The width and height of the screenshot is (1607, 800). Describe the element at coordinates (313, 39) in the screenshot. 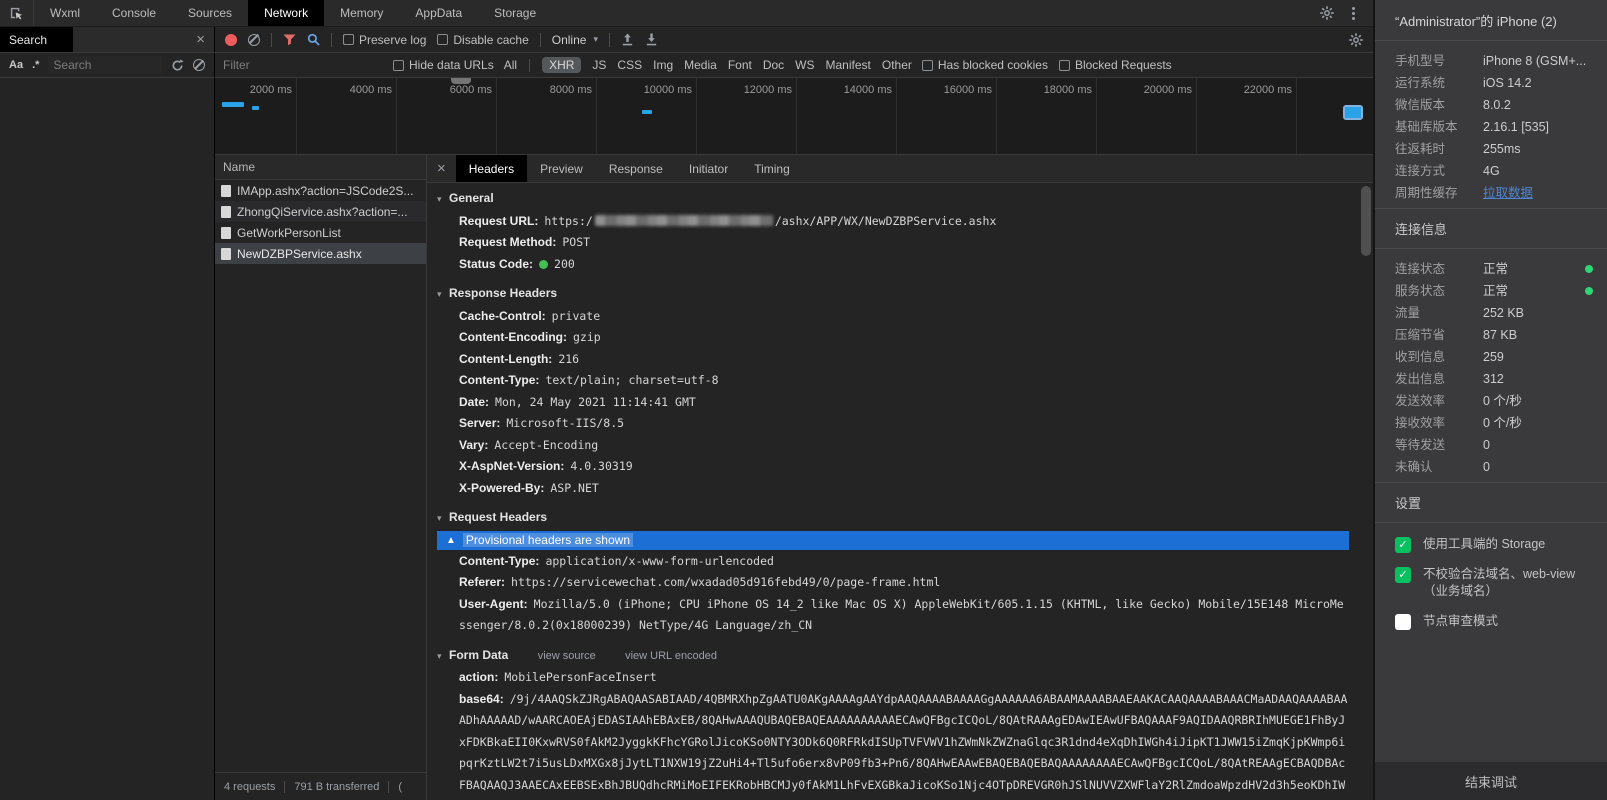

I see `search-icon` at that location.